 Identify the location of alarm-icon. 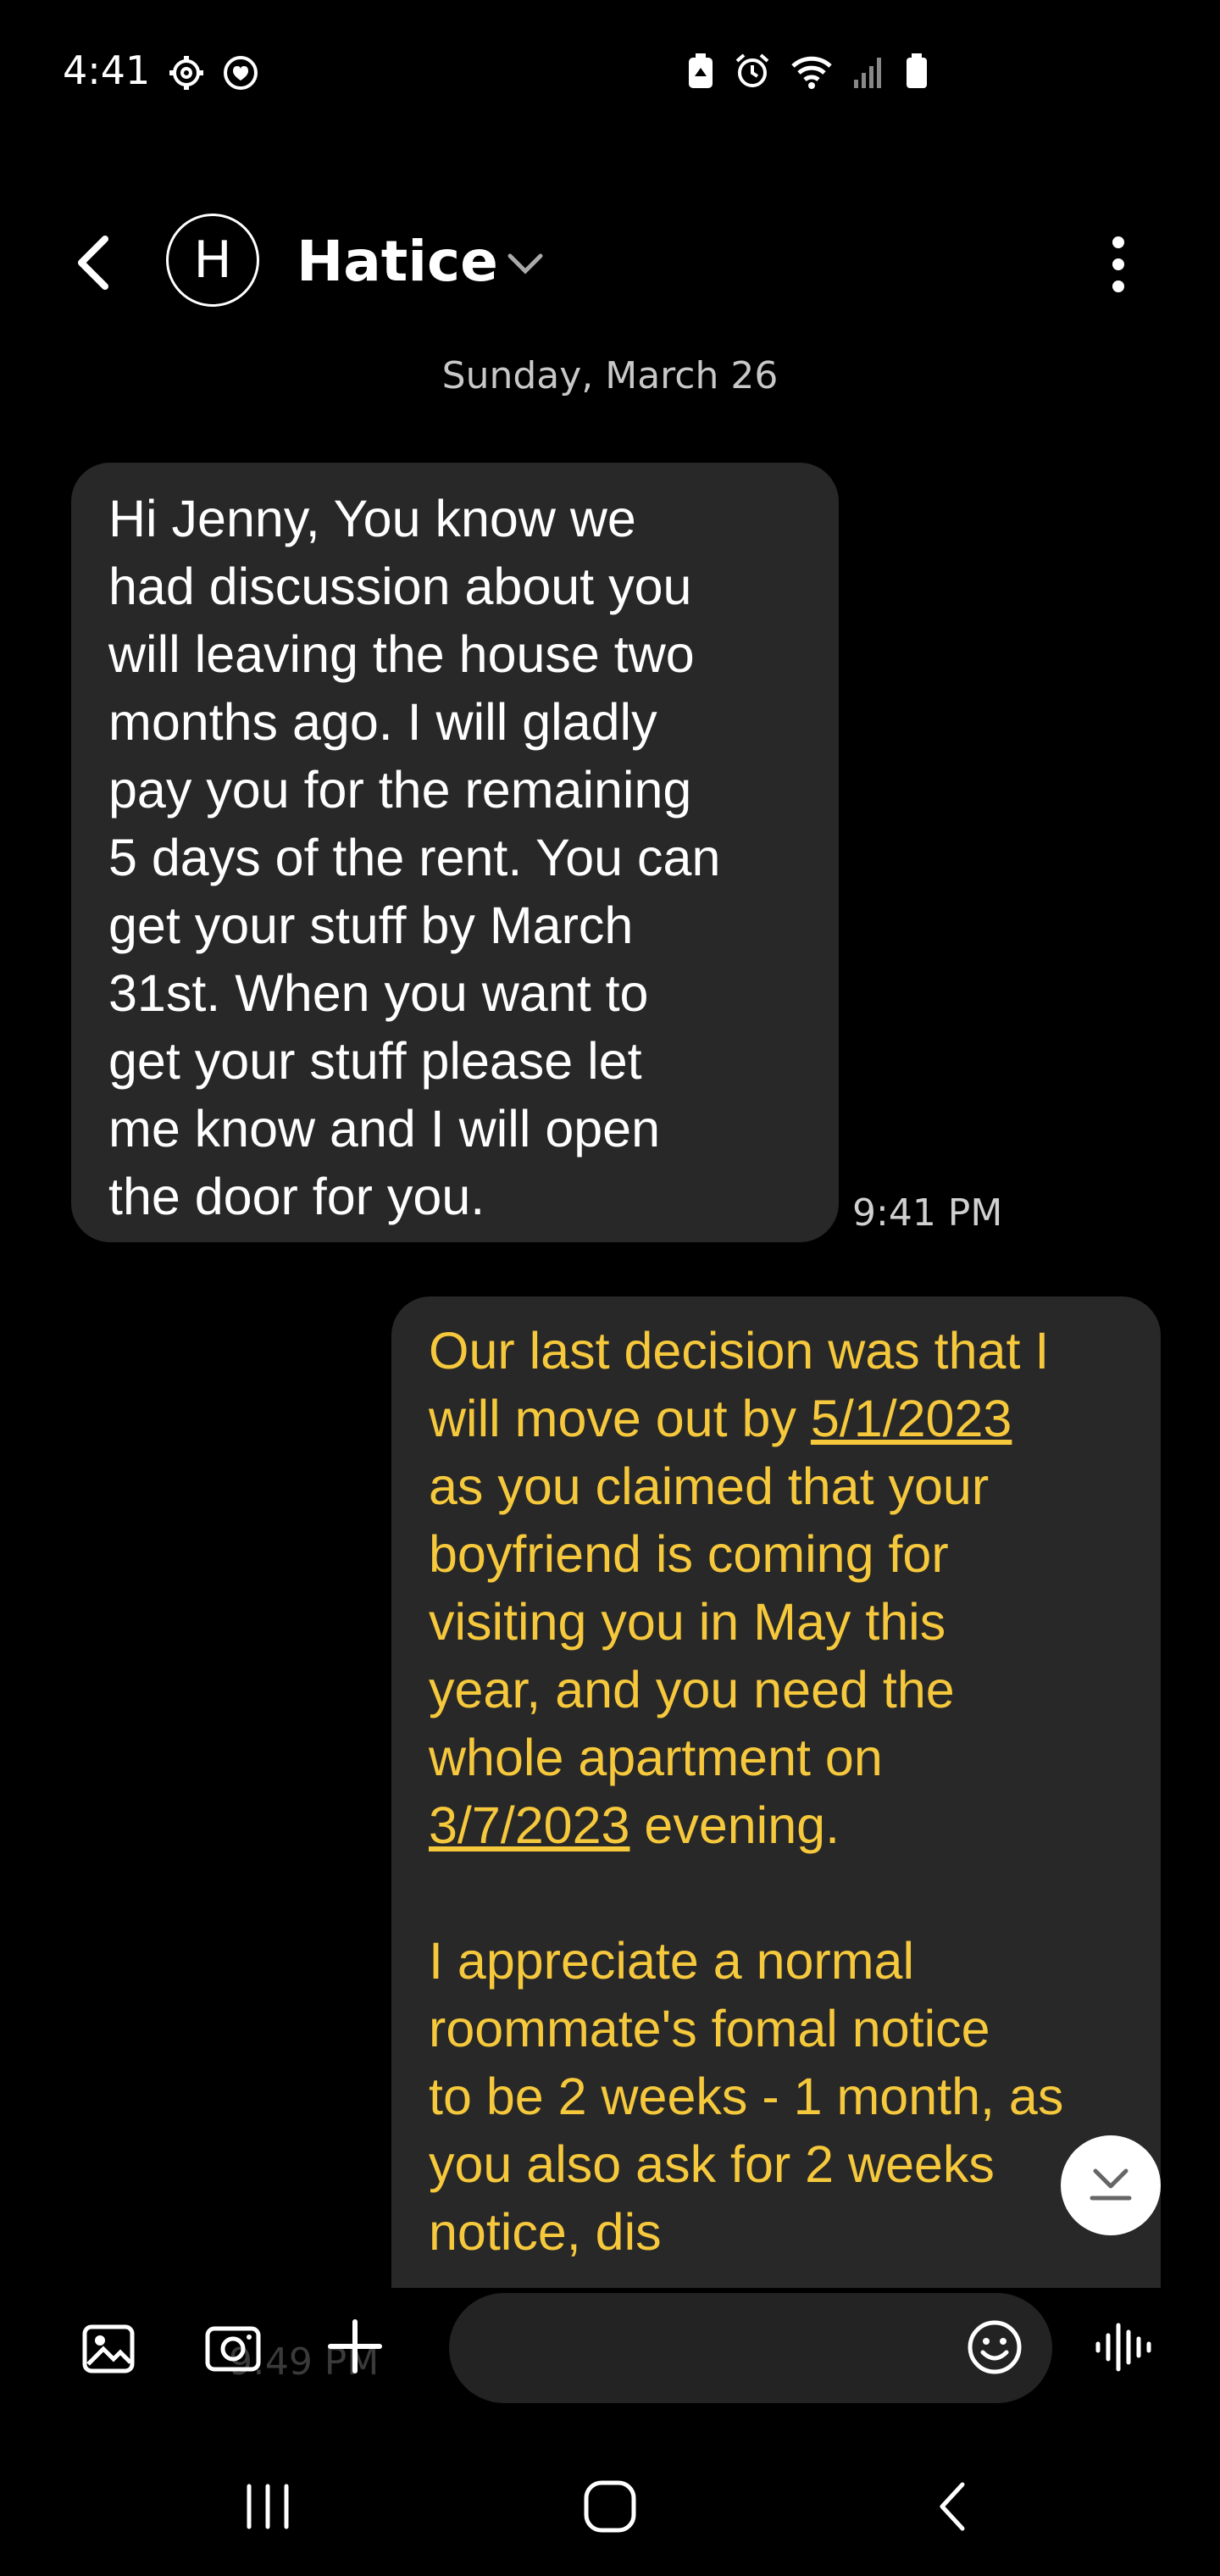
(752, 71).